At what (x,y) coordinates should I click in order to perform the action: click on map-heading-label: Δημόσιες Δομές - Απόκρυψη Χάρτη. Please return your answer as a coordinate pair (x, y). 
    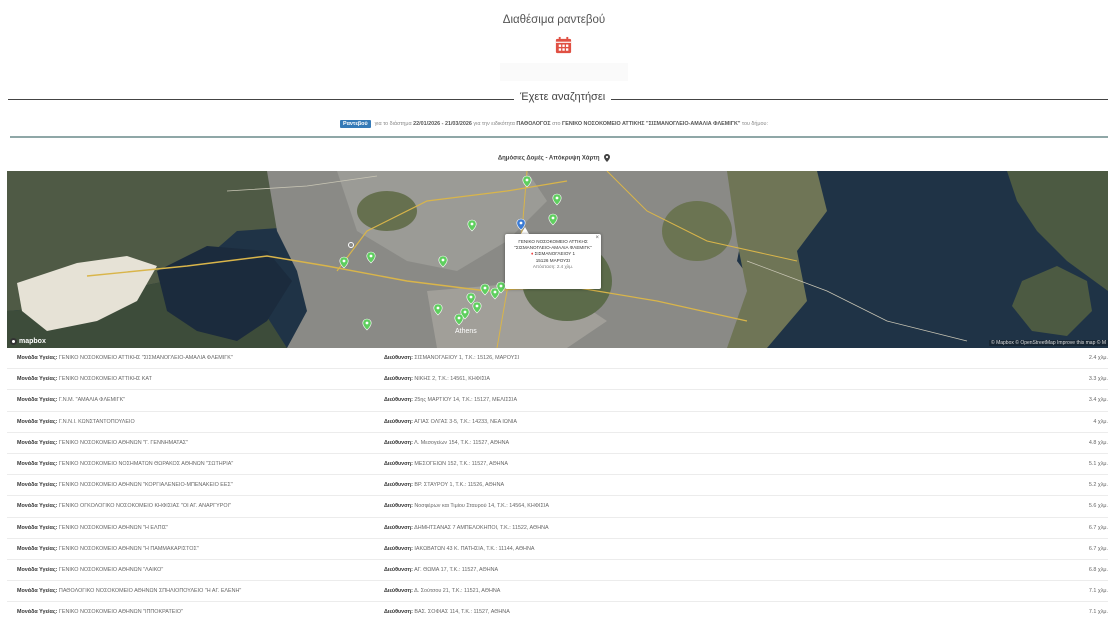
    Looking at the image, I should click on (548, 158).